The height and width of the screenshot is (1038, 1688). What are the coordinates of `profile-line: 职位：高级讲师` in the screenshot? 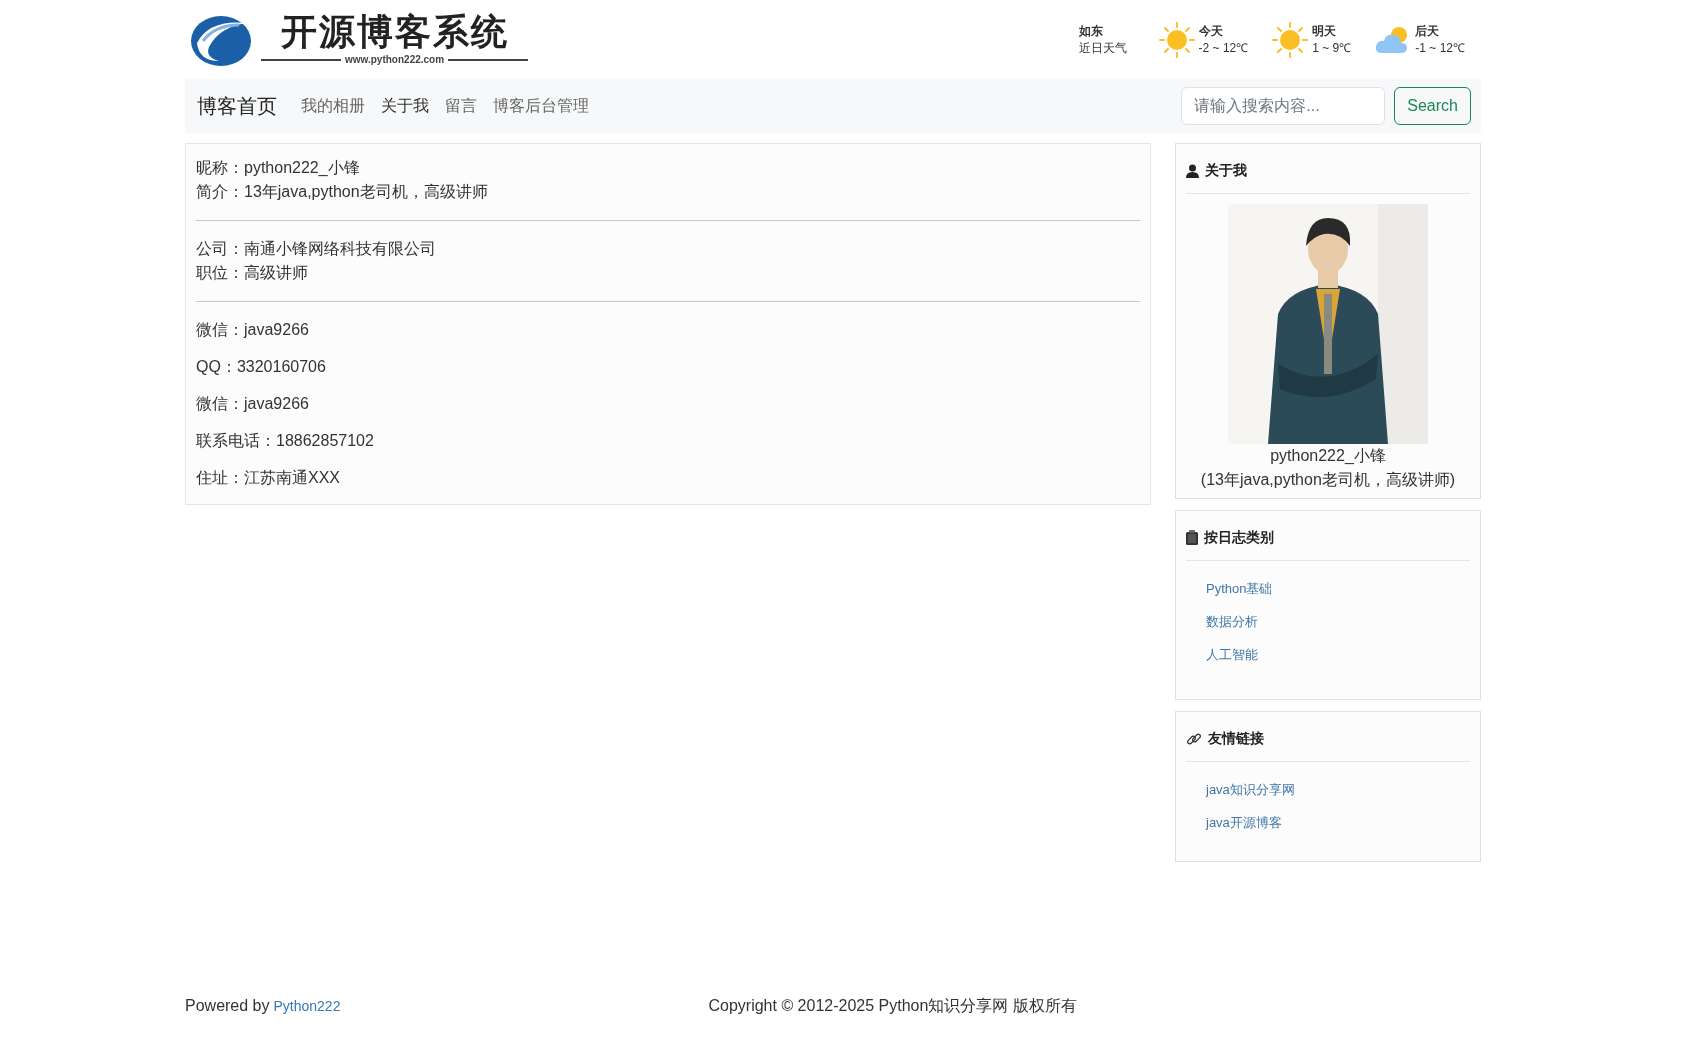 It's located at (252, 273).